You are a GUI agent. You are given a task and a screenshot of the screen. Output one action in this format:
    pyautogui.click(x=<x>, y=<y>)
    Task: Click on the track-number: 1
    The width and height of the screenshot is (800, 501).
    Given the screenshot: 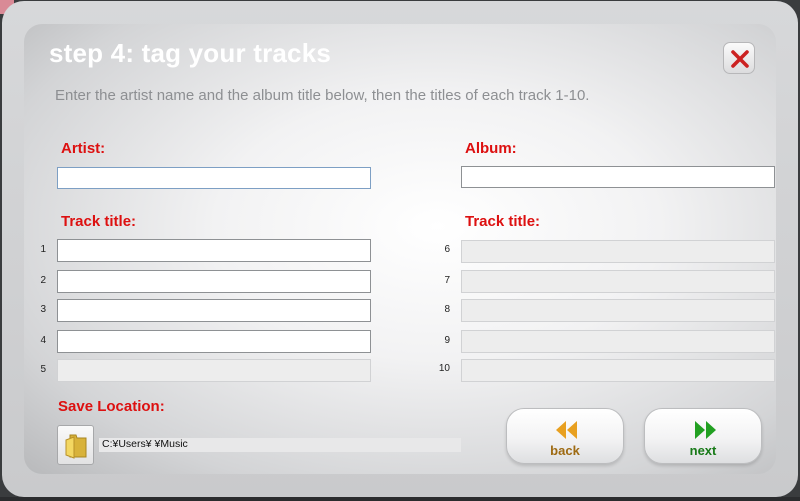 What is the action you would take?
    pyautogui.click(x=43, y=249)
    